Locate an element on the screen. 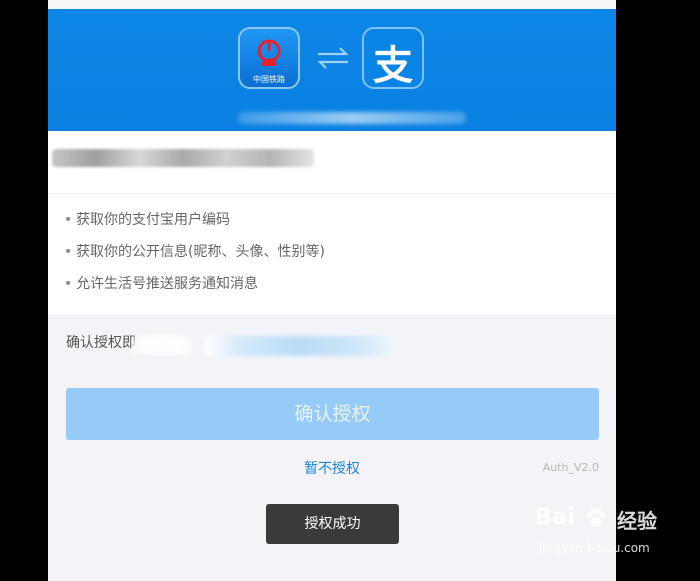 The width and height of the screenshot is (700, 581). blurred-agreement-text is located at coordinates (162, 345).